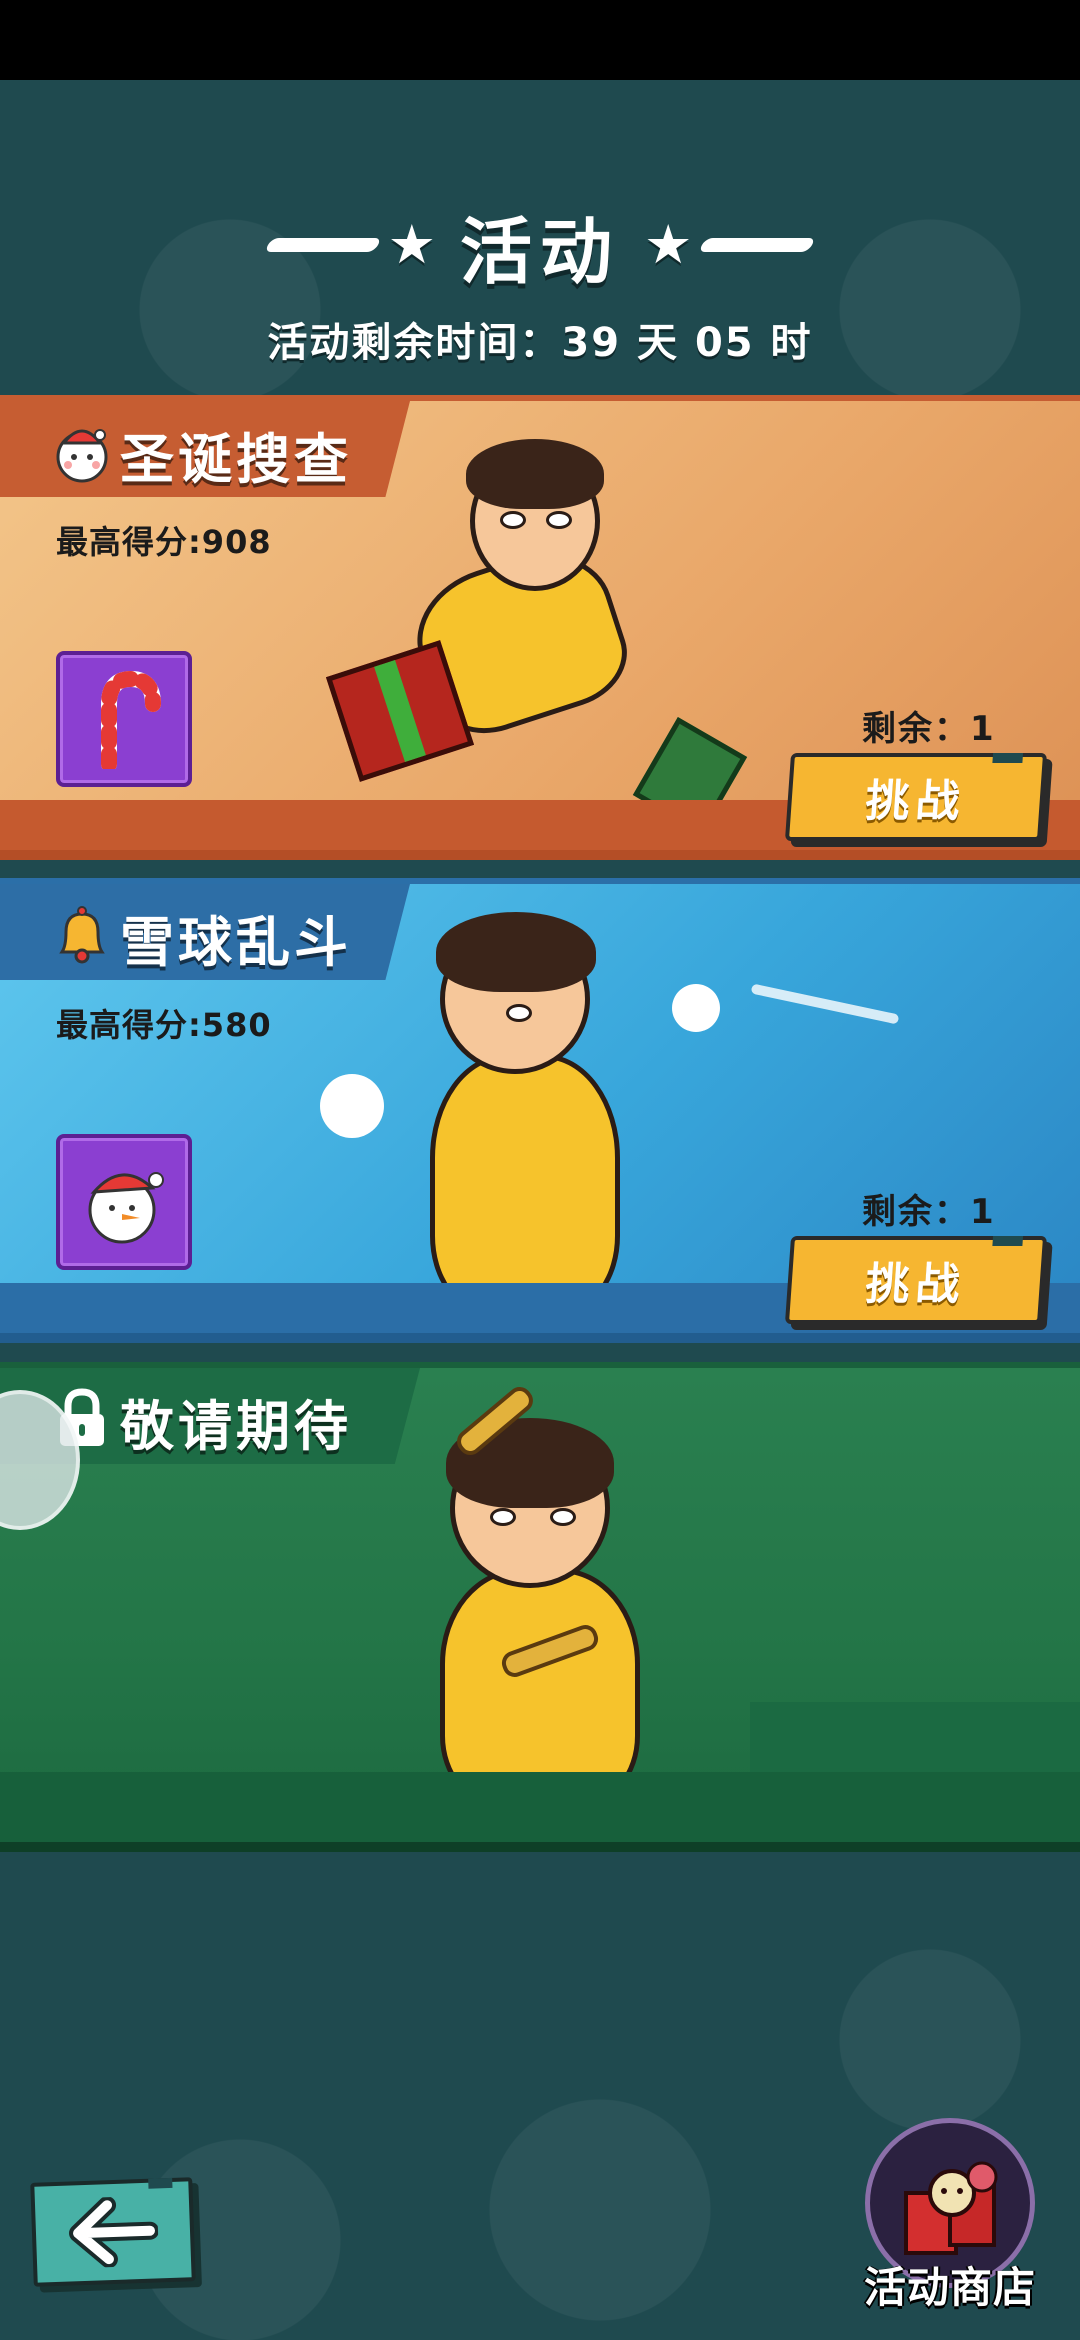  Describe the element at coordinates (236, 942) in the screenshot. I see `event-title: 雪球乱斗` at that location.